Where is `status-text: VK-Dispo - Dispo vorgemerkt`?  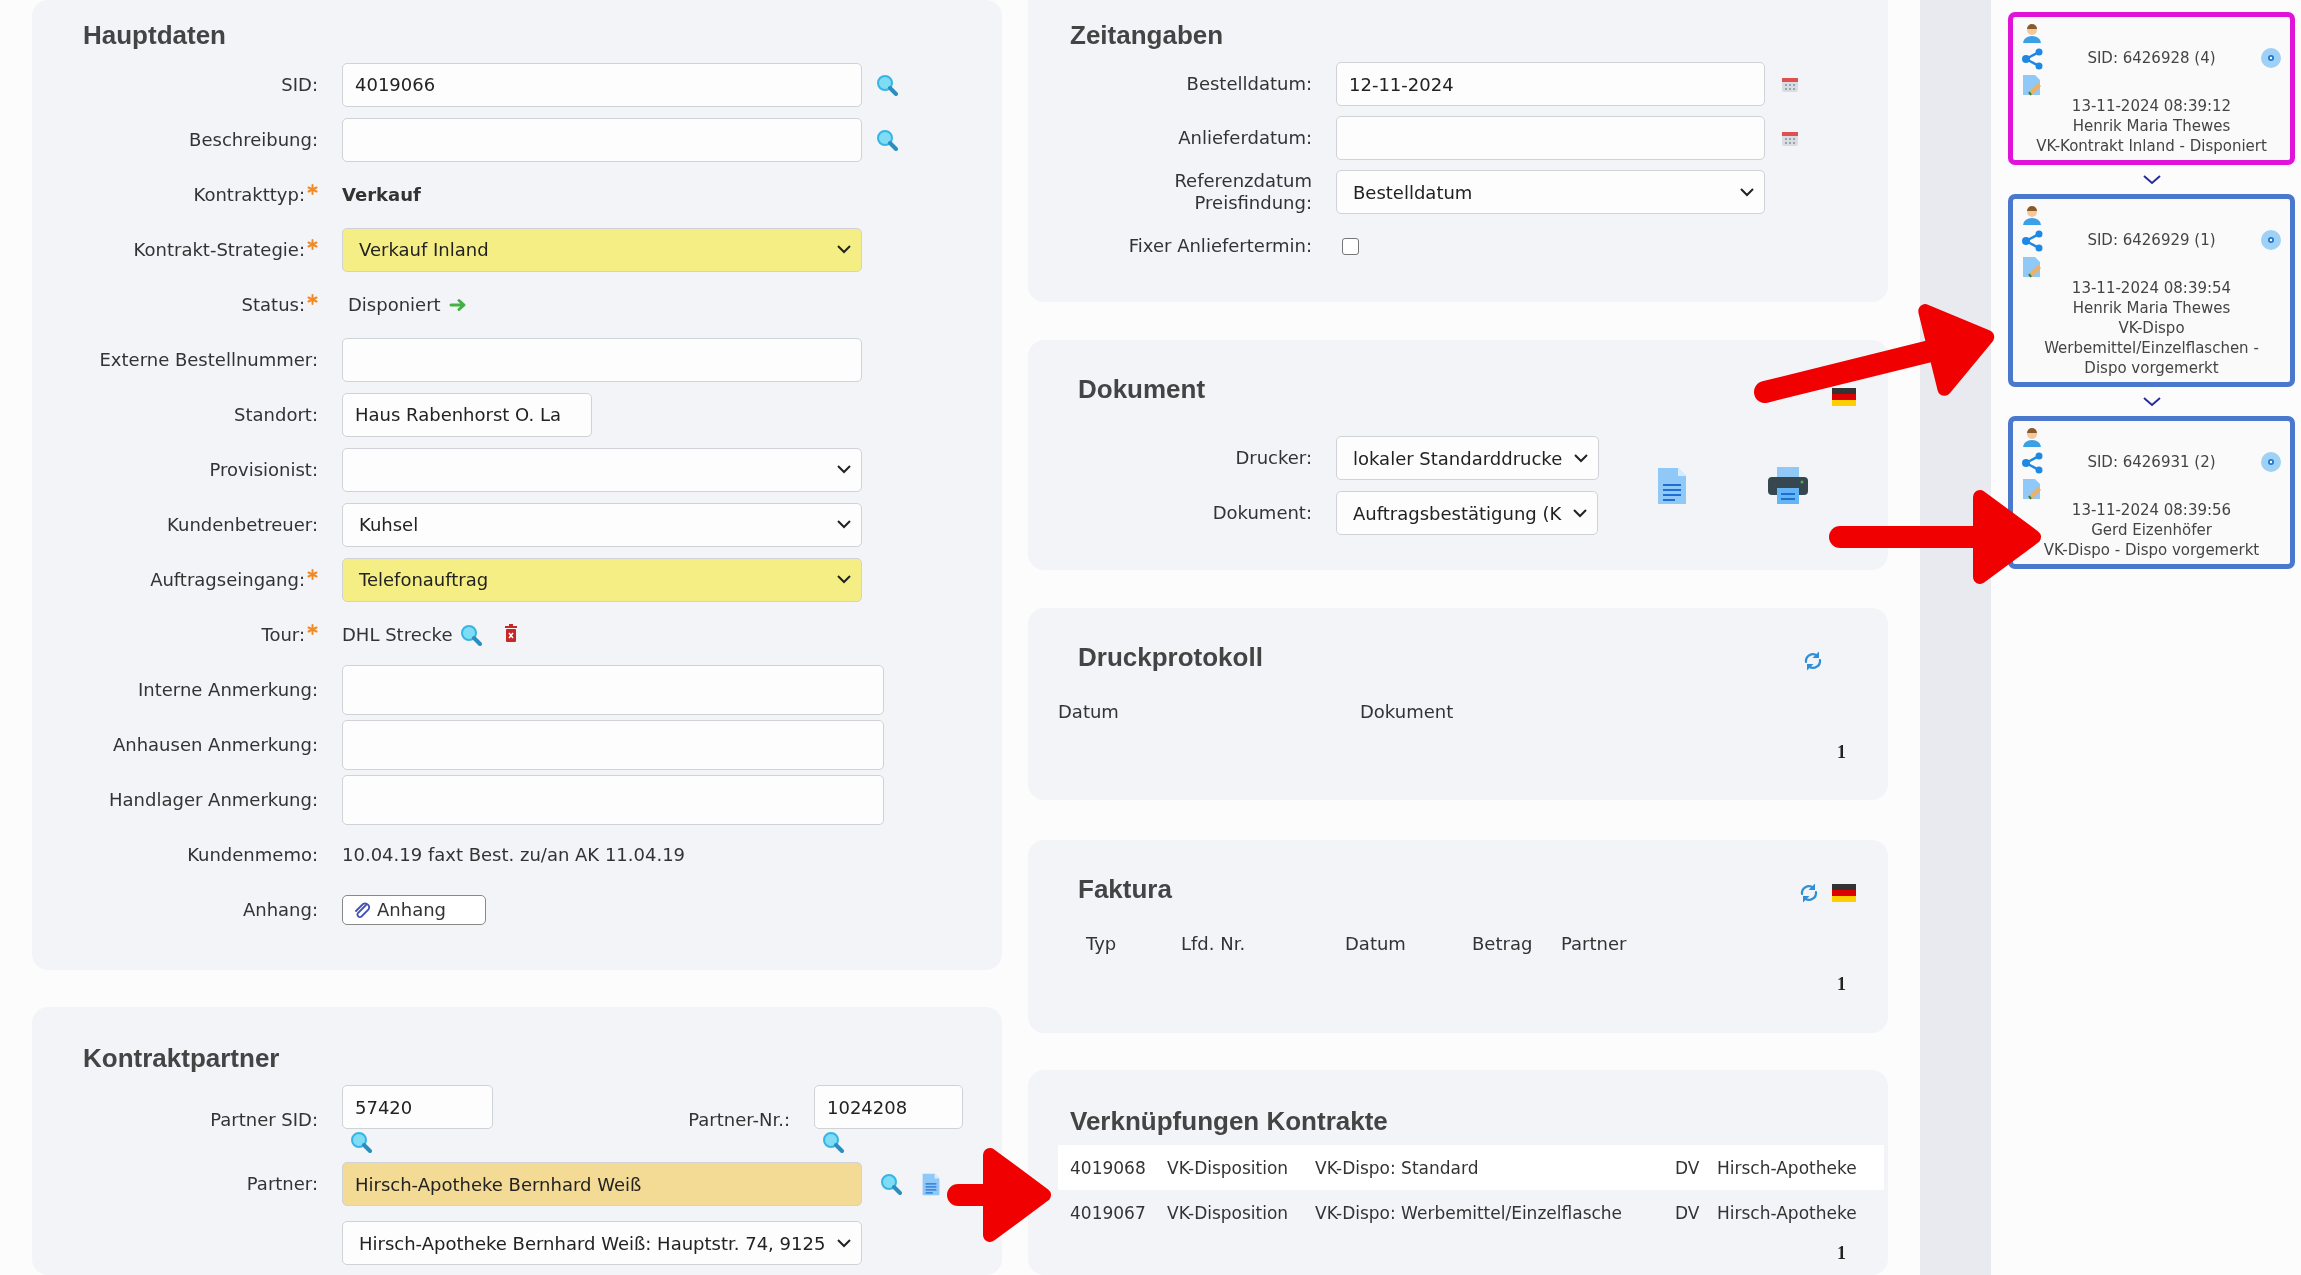
status-text: VK-Dispo - Dispo vorgemerkt is located at coordinates (2151, 550).